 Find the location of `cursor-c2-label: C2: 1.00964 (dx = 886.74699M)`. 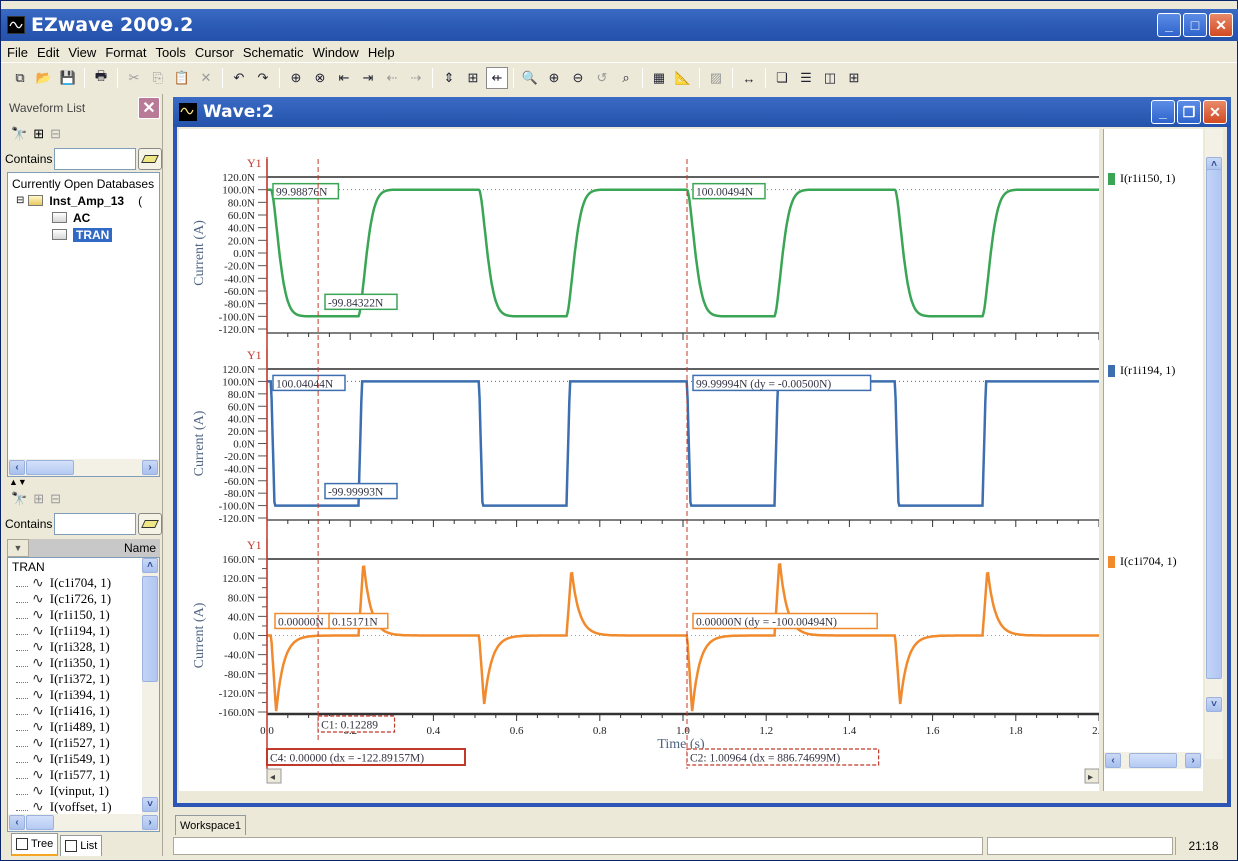

cursor-c2-label: C2: 1.00964 (dx = 886.74699M) is located at coordinates (765, 759).